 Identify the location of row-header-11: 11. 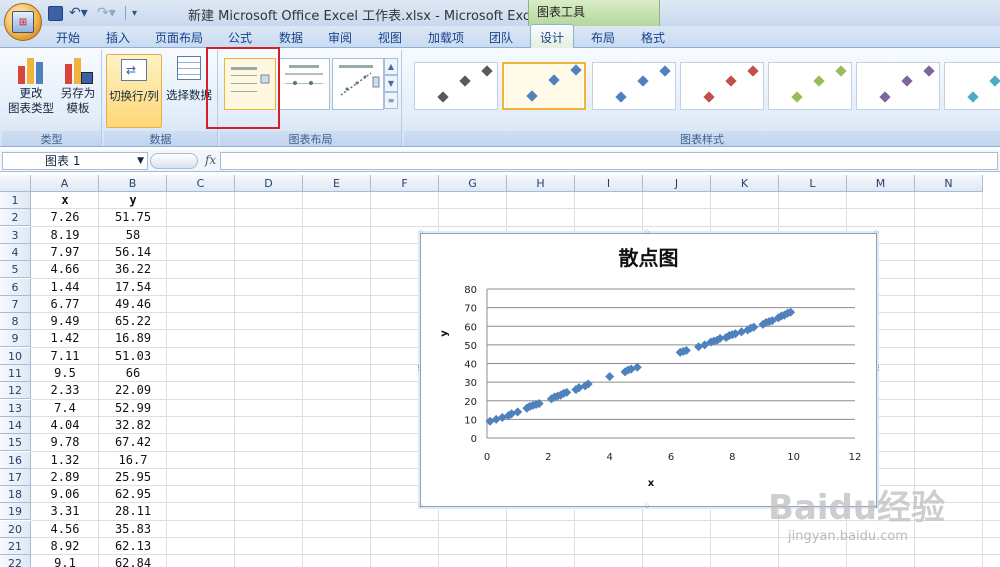
(15, 373).